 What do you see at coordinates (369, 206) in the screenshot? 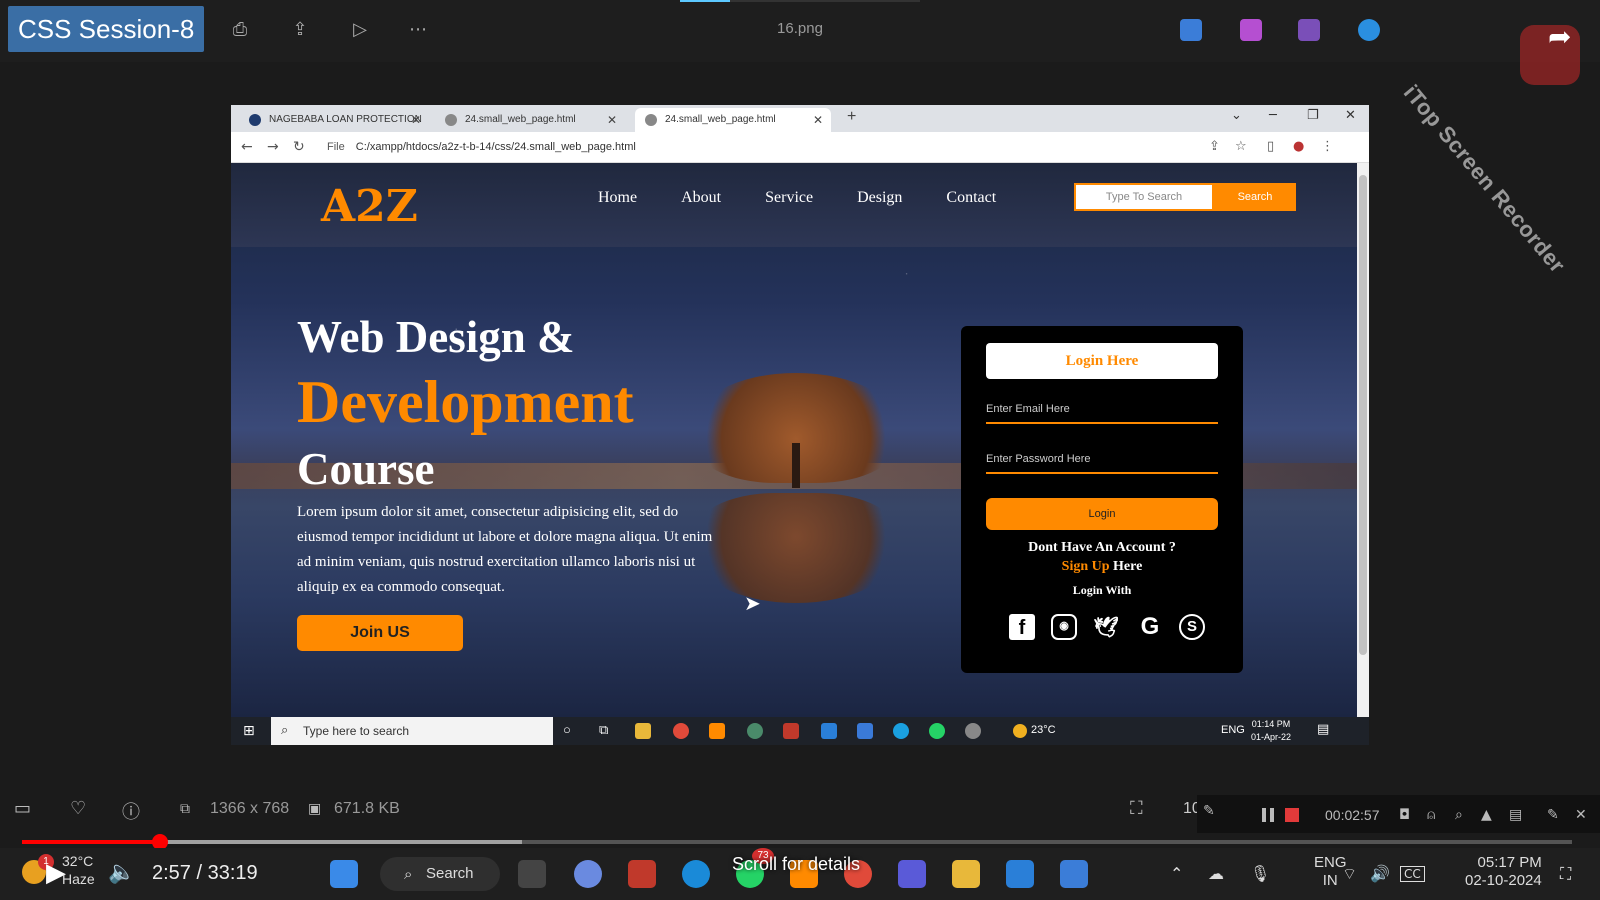
I see `site-logo: A2Z` at bounding box center [369, 206].